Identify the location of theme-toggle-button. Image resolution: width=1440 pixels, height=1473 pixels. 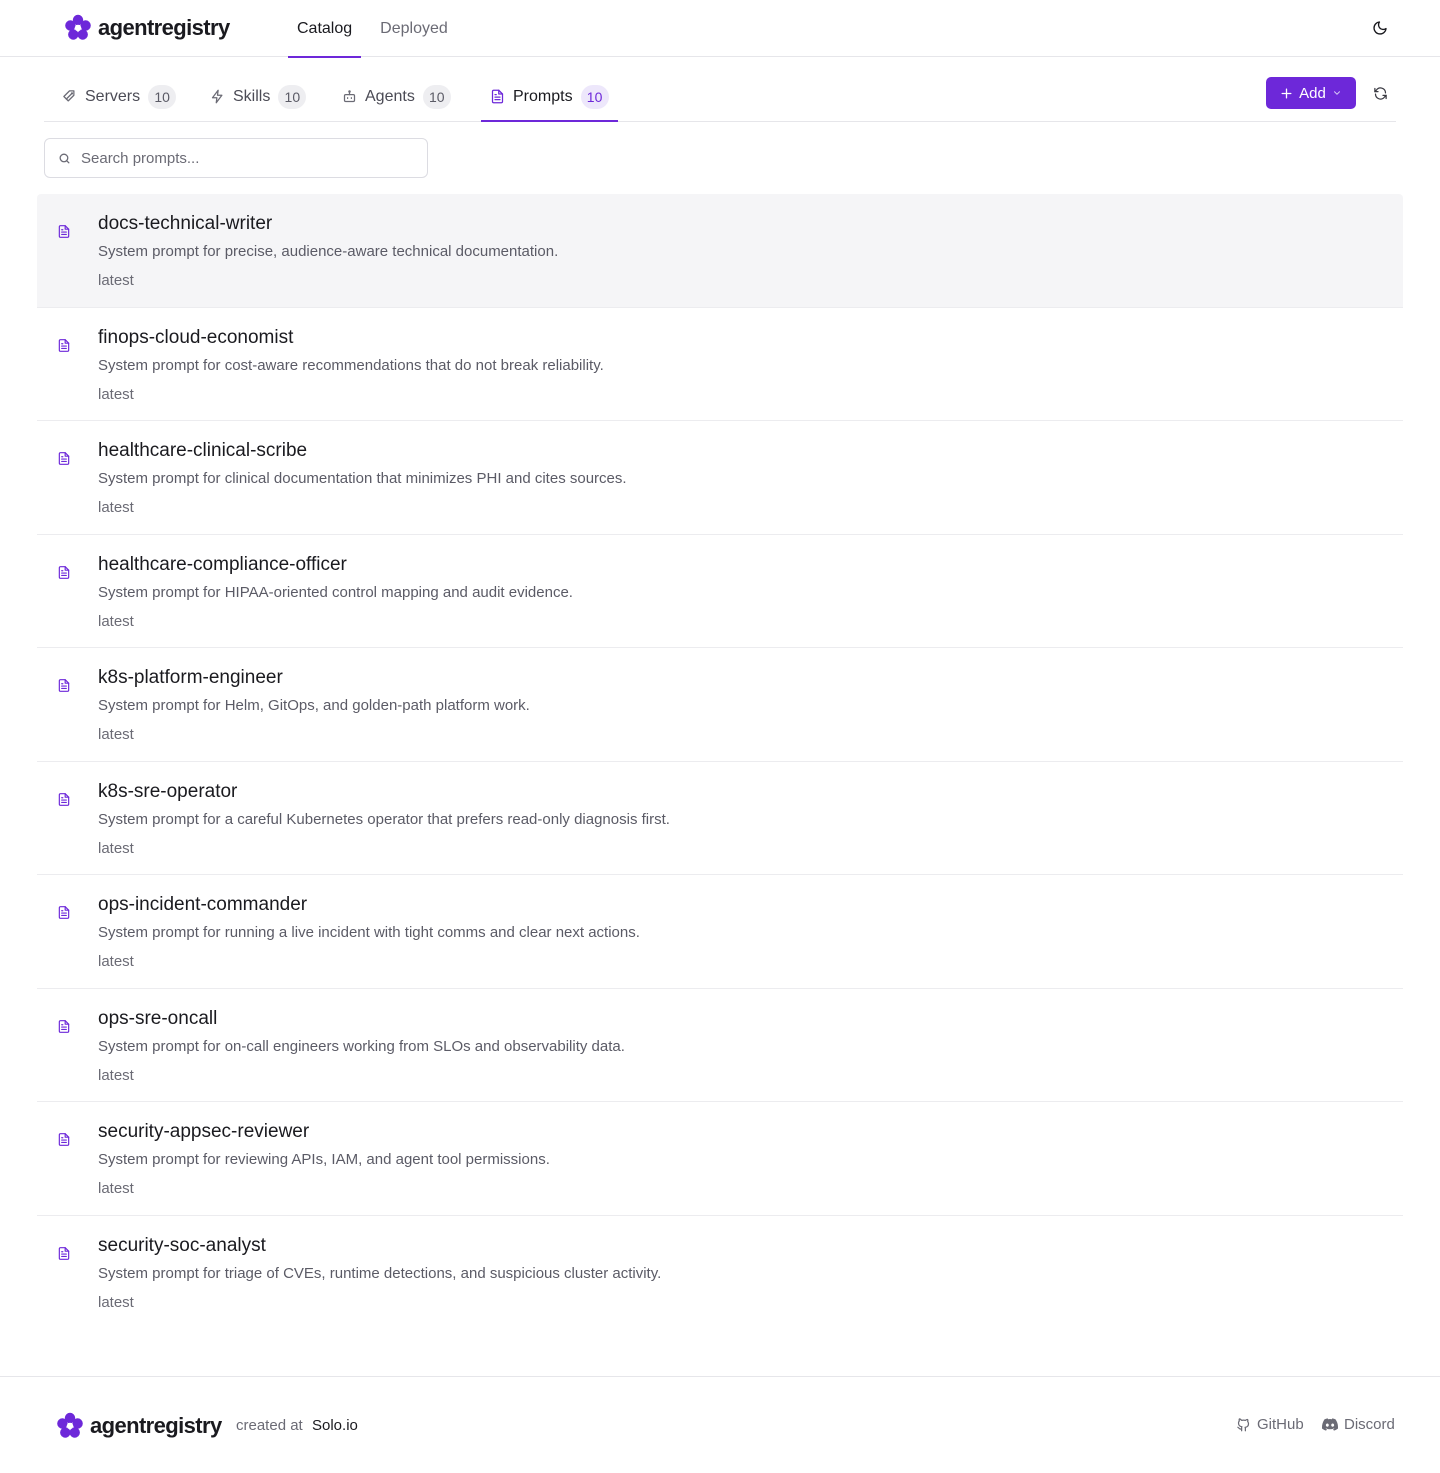
(1380, 28).